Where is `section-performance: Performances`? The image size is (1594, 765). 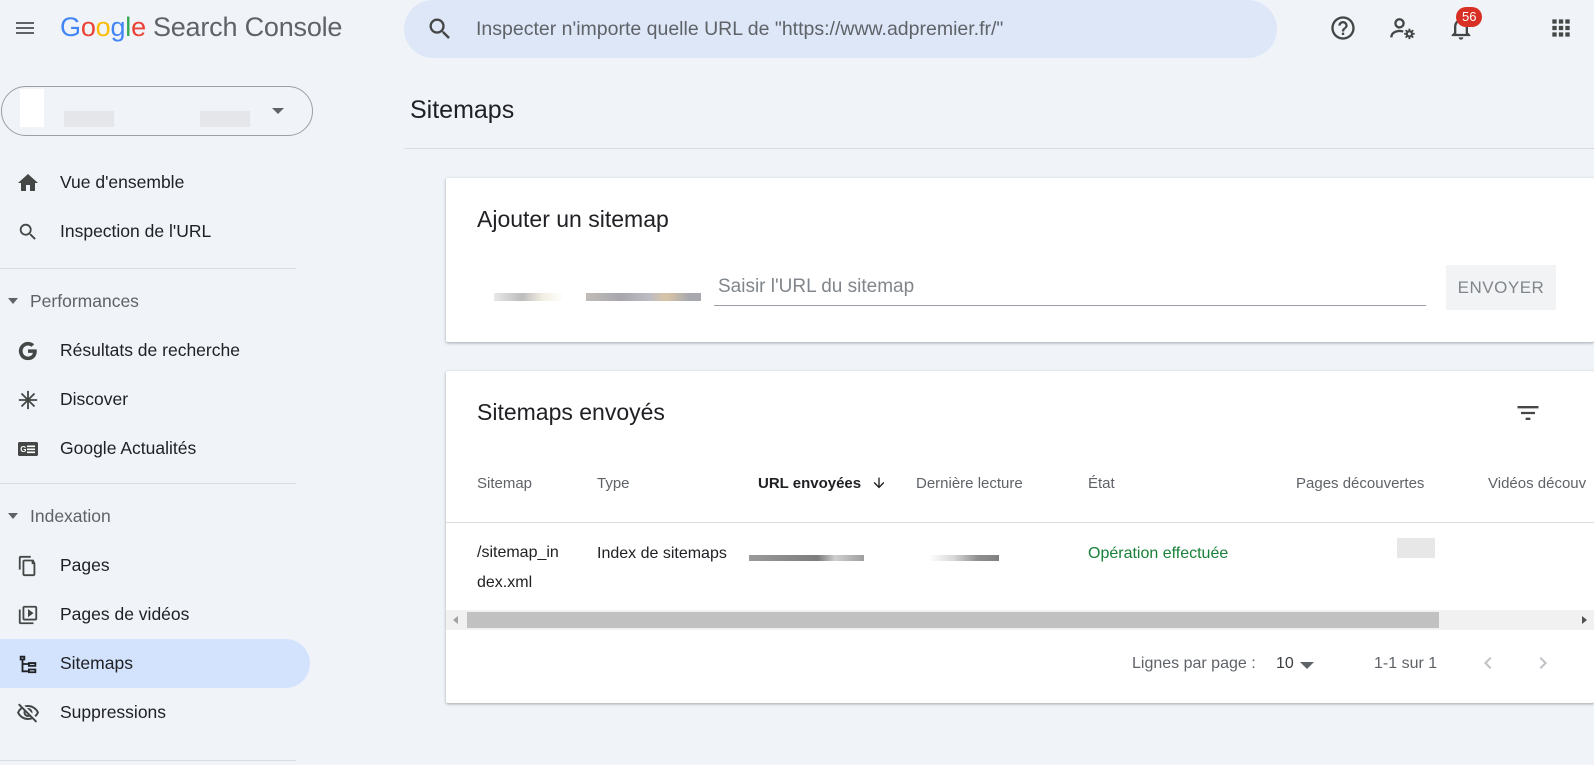 section-performance: Performances is located at coordinates (73, 301).